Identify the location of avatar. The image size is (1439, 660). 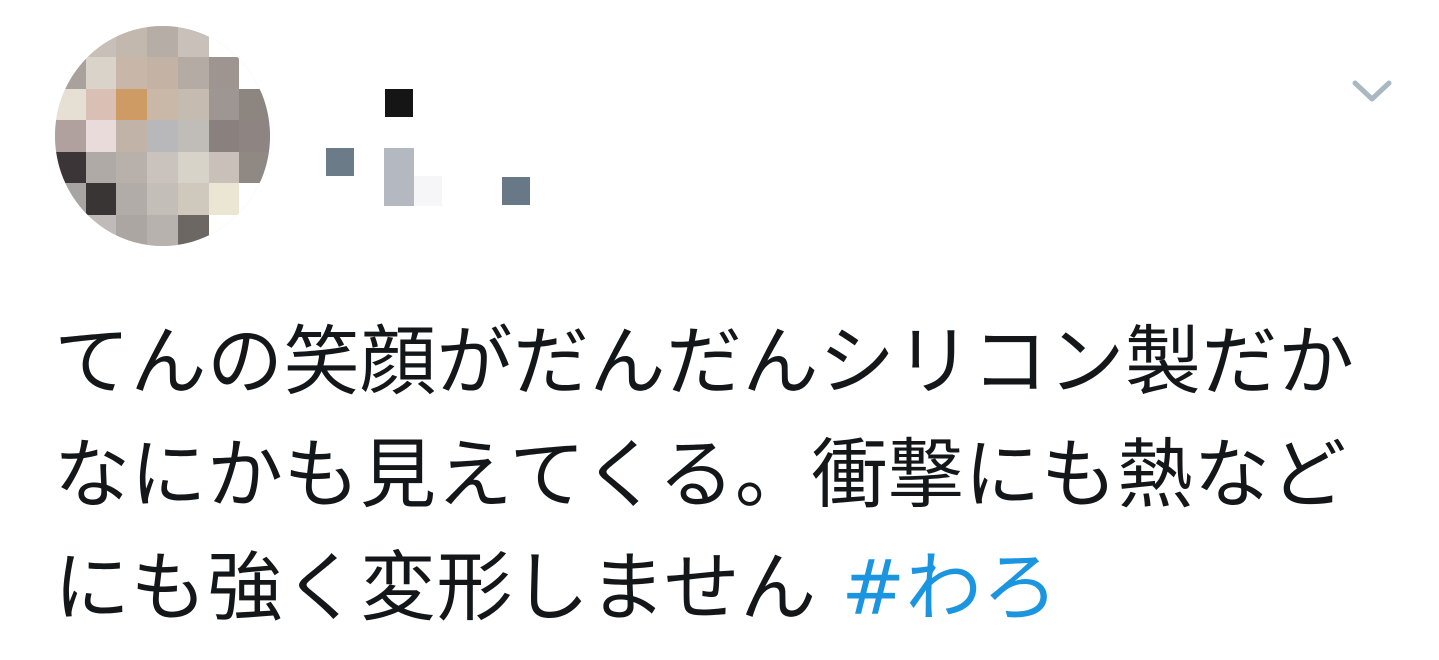
(162, 136).